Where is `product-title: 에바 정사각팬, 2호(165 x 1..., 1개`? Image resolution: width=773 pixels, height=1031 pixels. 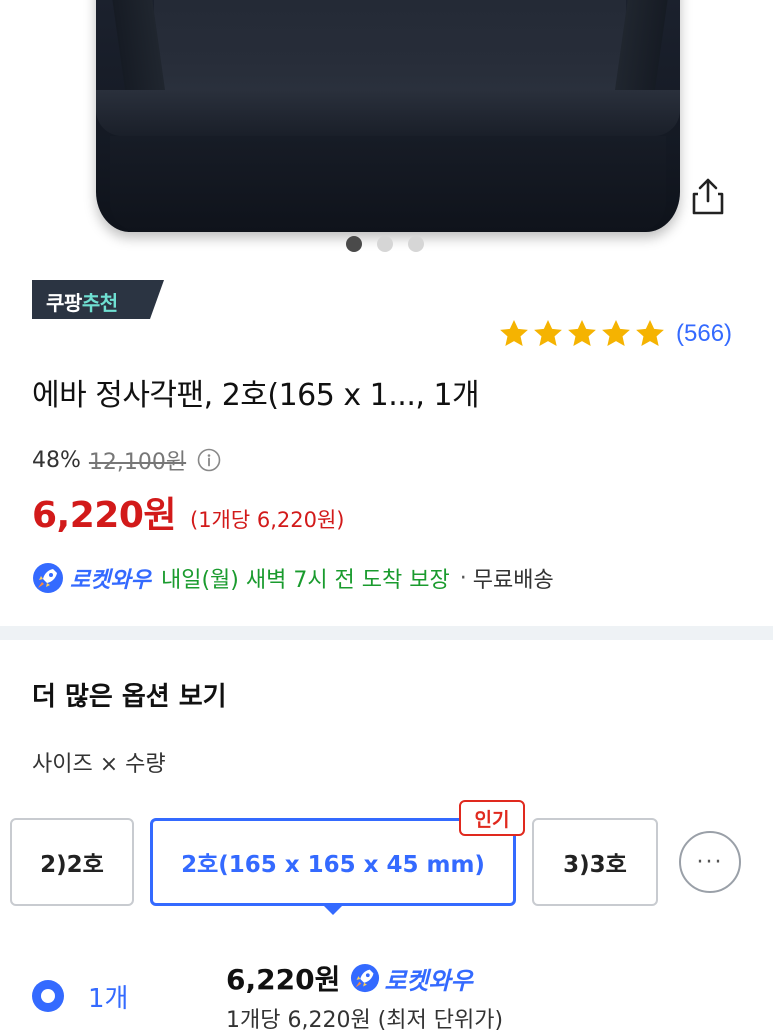
product-title: 에바 정사각팬, 2호(165 x 1..., 1개 is located at coordinates (256, 395).